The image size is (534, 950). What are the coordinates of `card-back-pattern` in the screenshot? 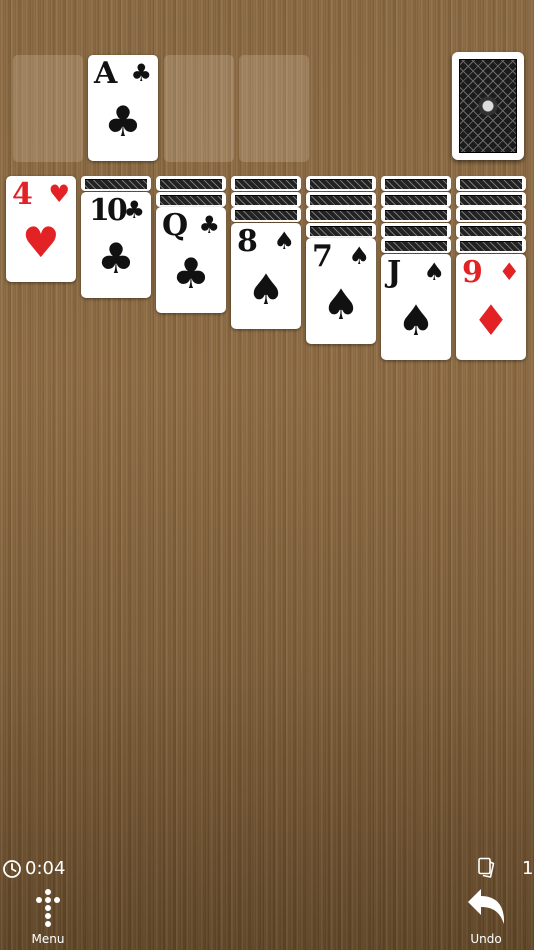 It's located at (488, 106).